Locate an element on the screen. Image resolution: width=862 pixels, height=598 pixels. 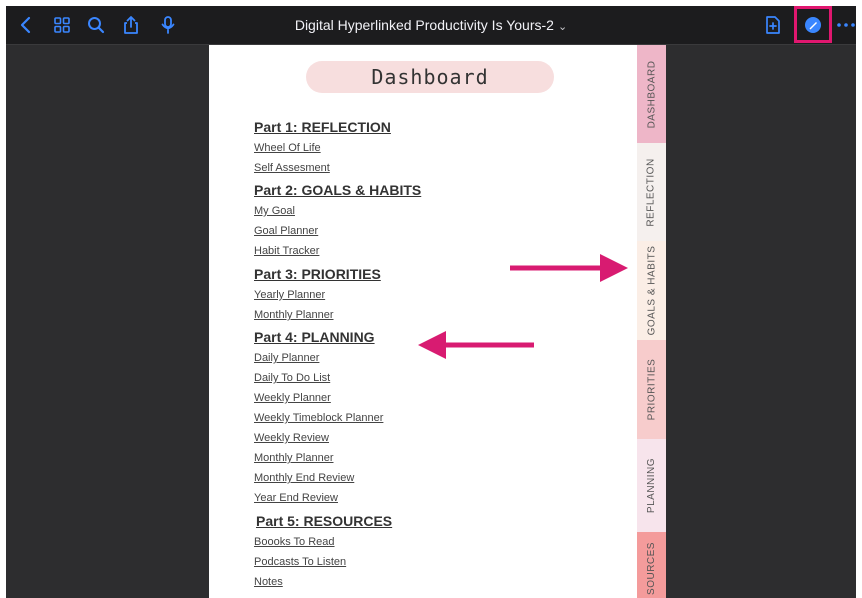
tab-reflection-label: REFLECTION is located at coordinates (651, 192).